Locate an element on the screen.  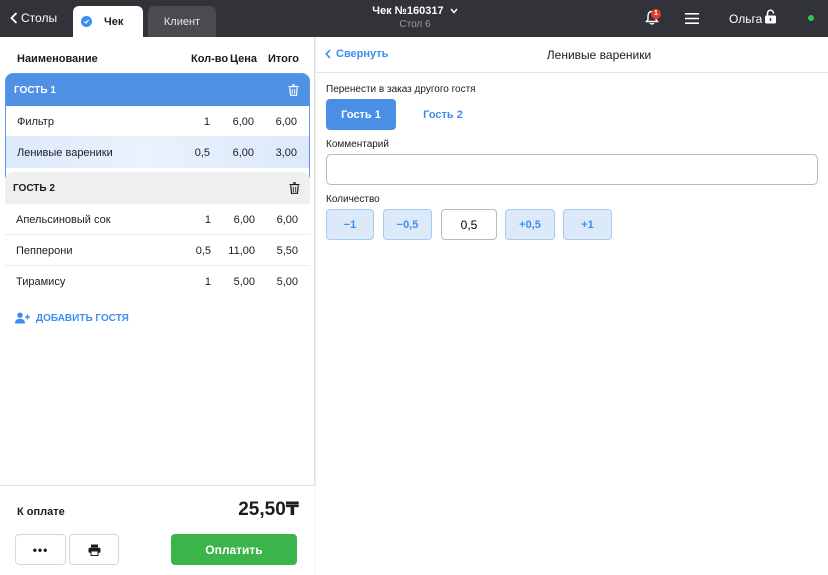
tab-client: Клиент is located at coordinates (182, 21).